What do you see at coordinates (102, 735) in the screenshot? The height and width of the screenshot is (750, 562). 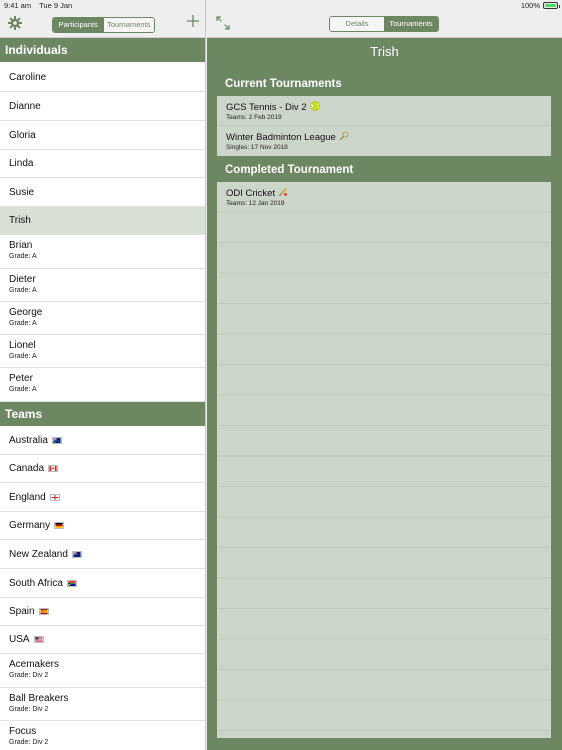 I see `list-item: Focus Grade: Div 2` at bounding box center [102, 735].